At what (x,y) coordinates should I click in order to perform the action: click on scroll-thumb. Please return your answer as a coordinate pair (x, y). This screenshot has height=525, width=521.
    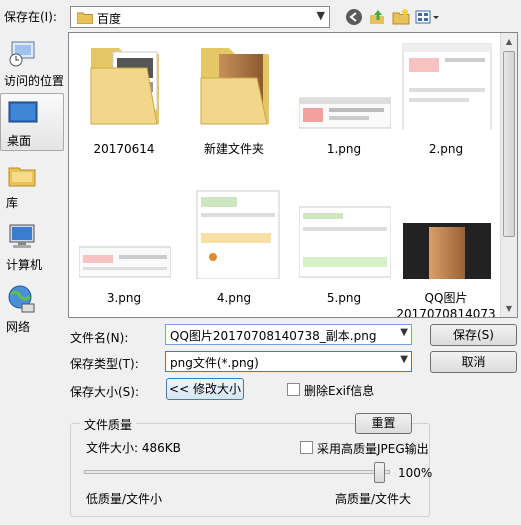
    Looking at the image, I should click on (509, 144).